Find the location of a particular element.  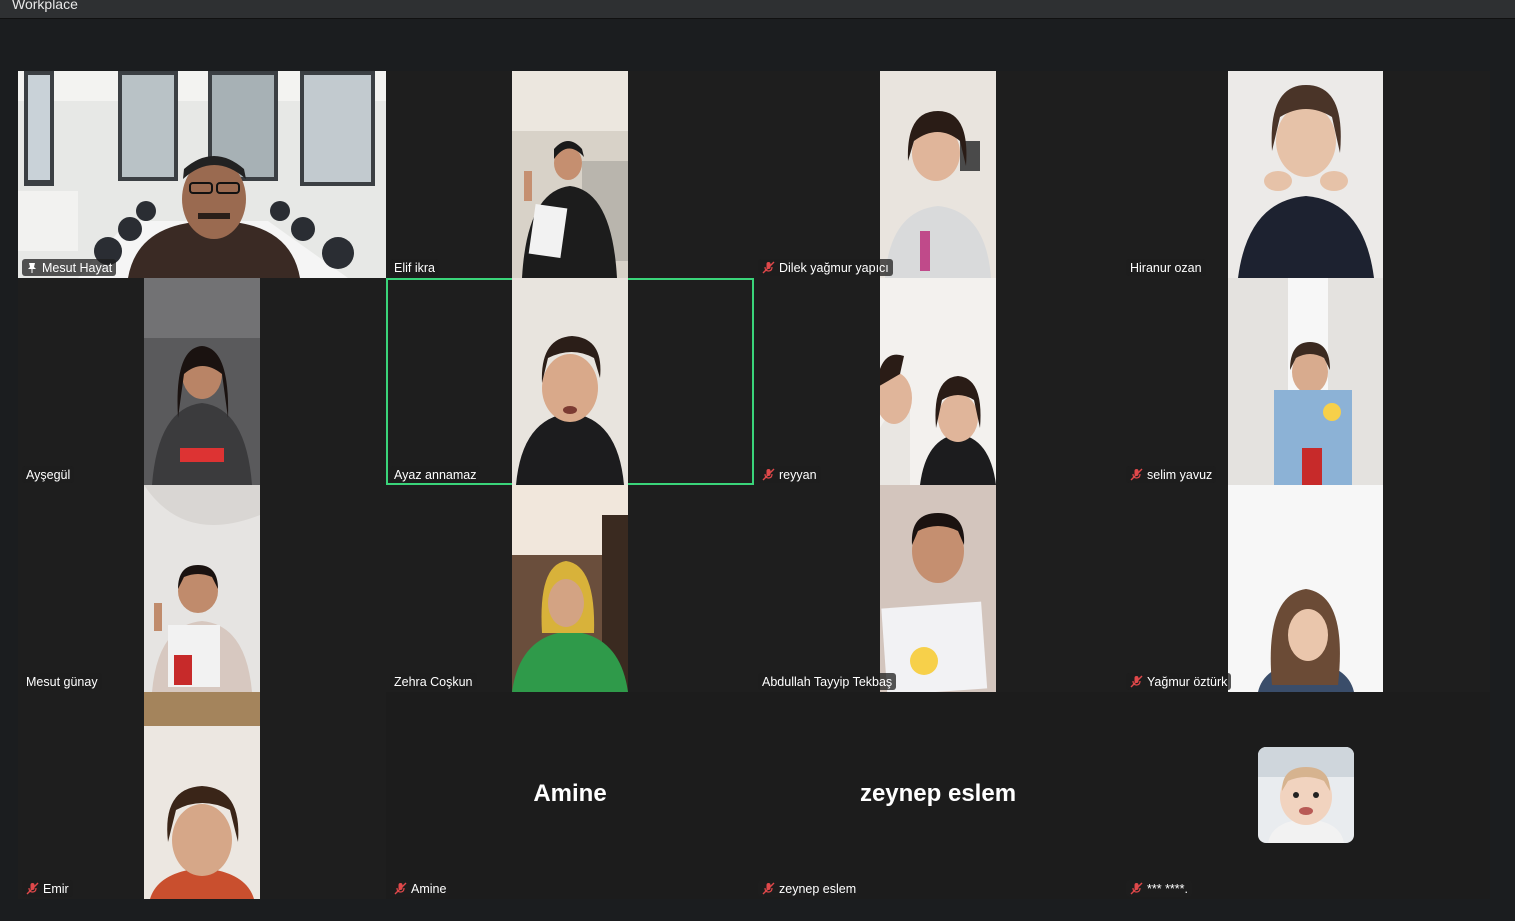

participant-tile-selim-yavuz: selim yavuz is located at coordinates (1306, 381).